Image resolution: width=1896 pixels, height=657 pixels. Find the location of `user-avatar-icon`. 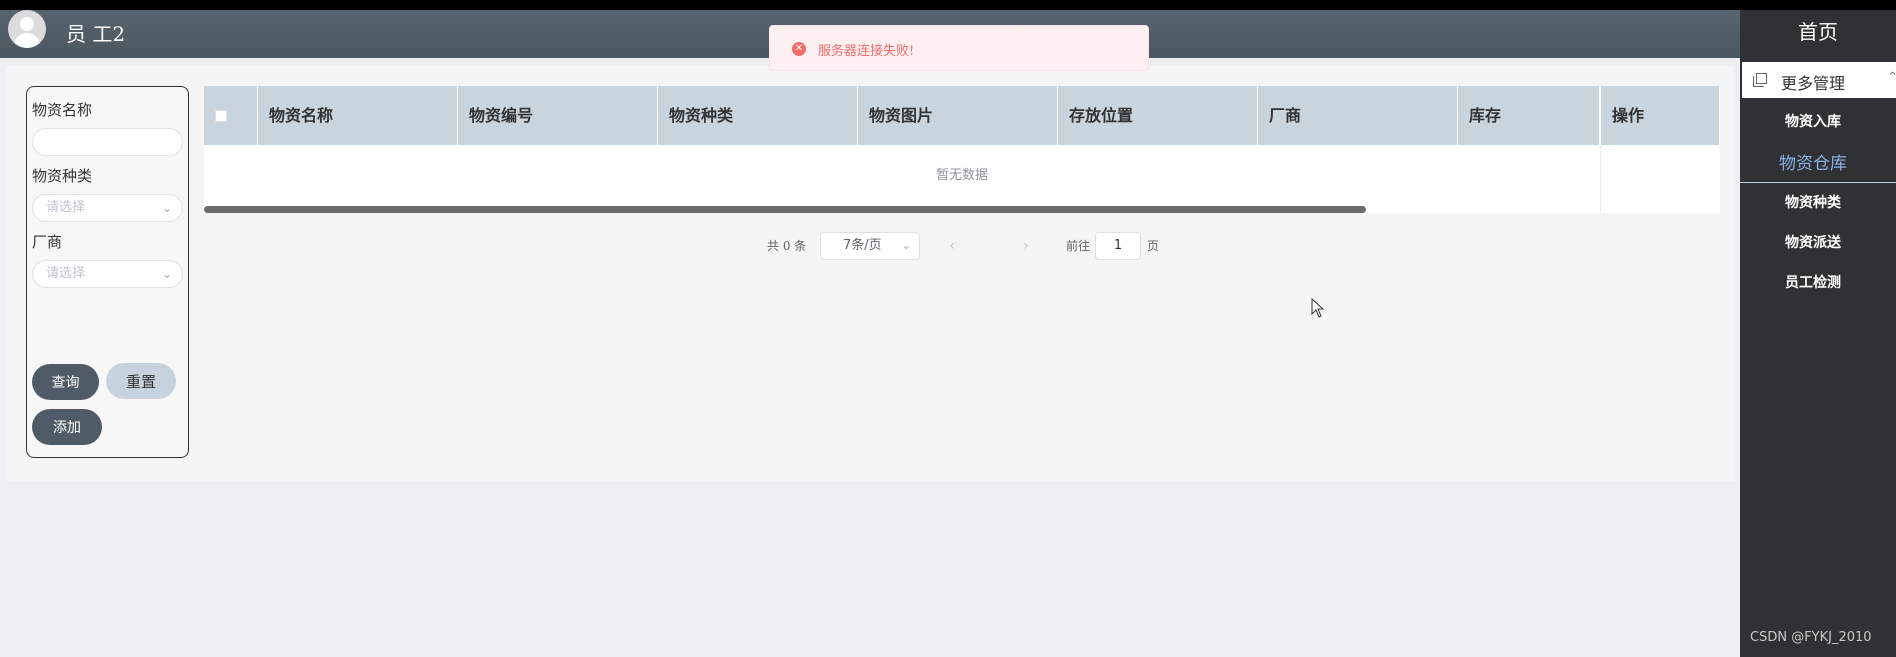

user-avatar-icon is located at coordinates (27, 29).